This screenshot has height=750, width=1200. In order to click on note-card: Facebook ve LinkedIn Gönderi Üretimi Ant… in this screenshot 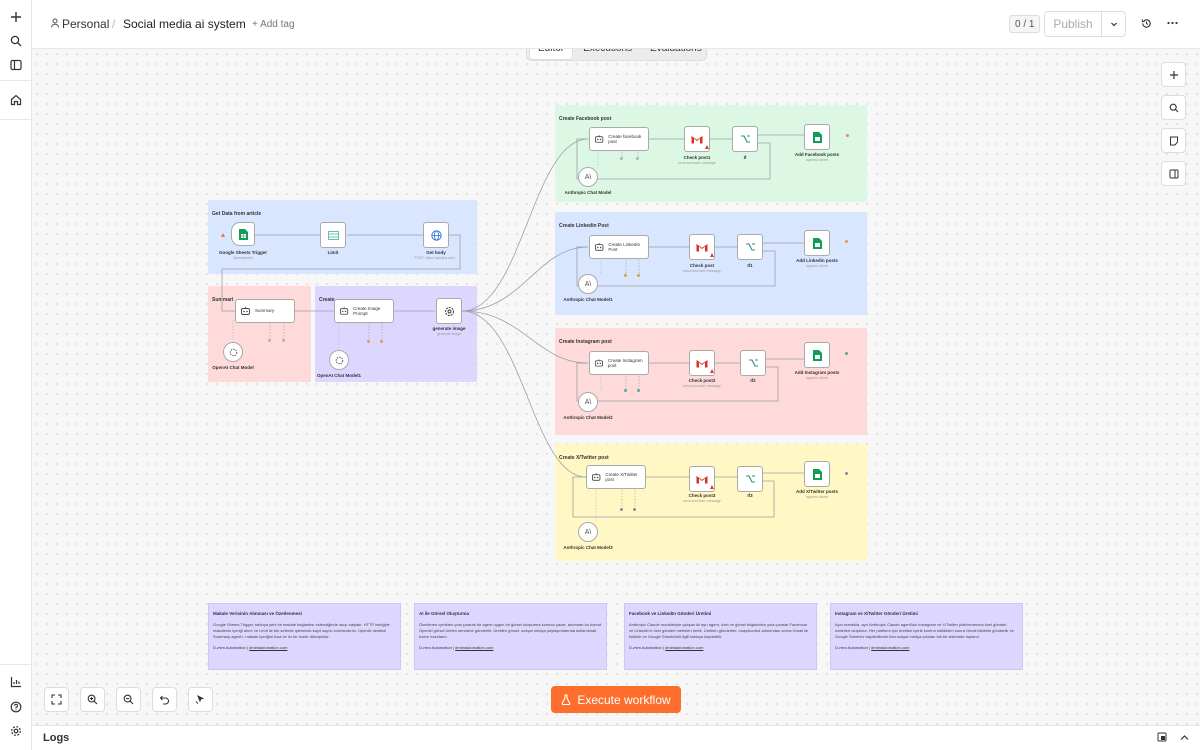, I will do `click(720, 636)`.